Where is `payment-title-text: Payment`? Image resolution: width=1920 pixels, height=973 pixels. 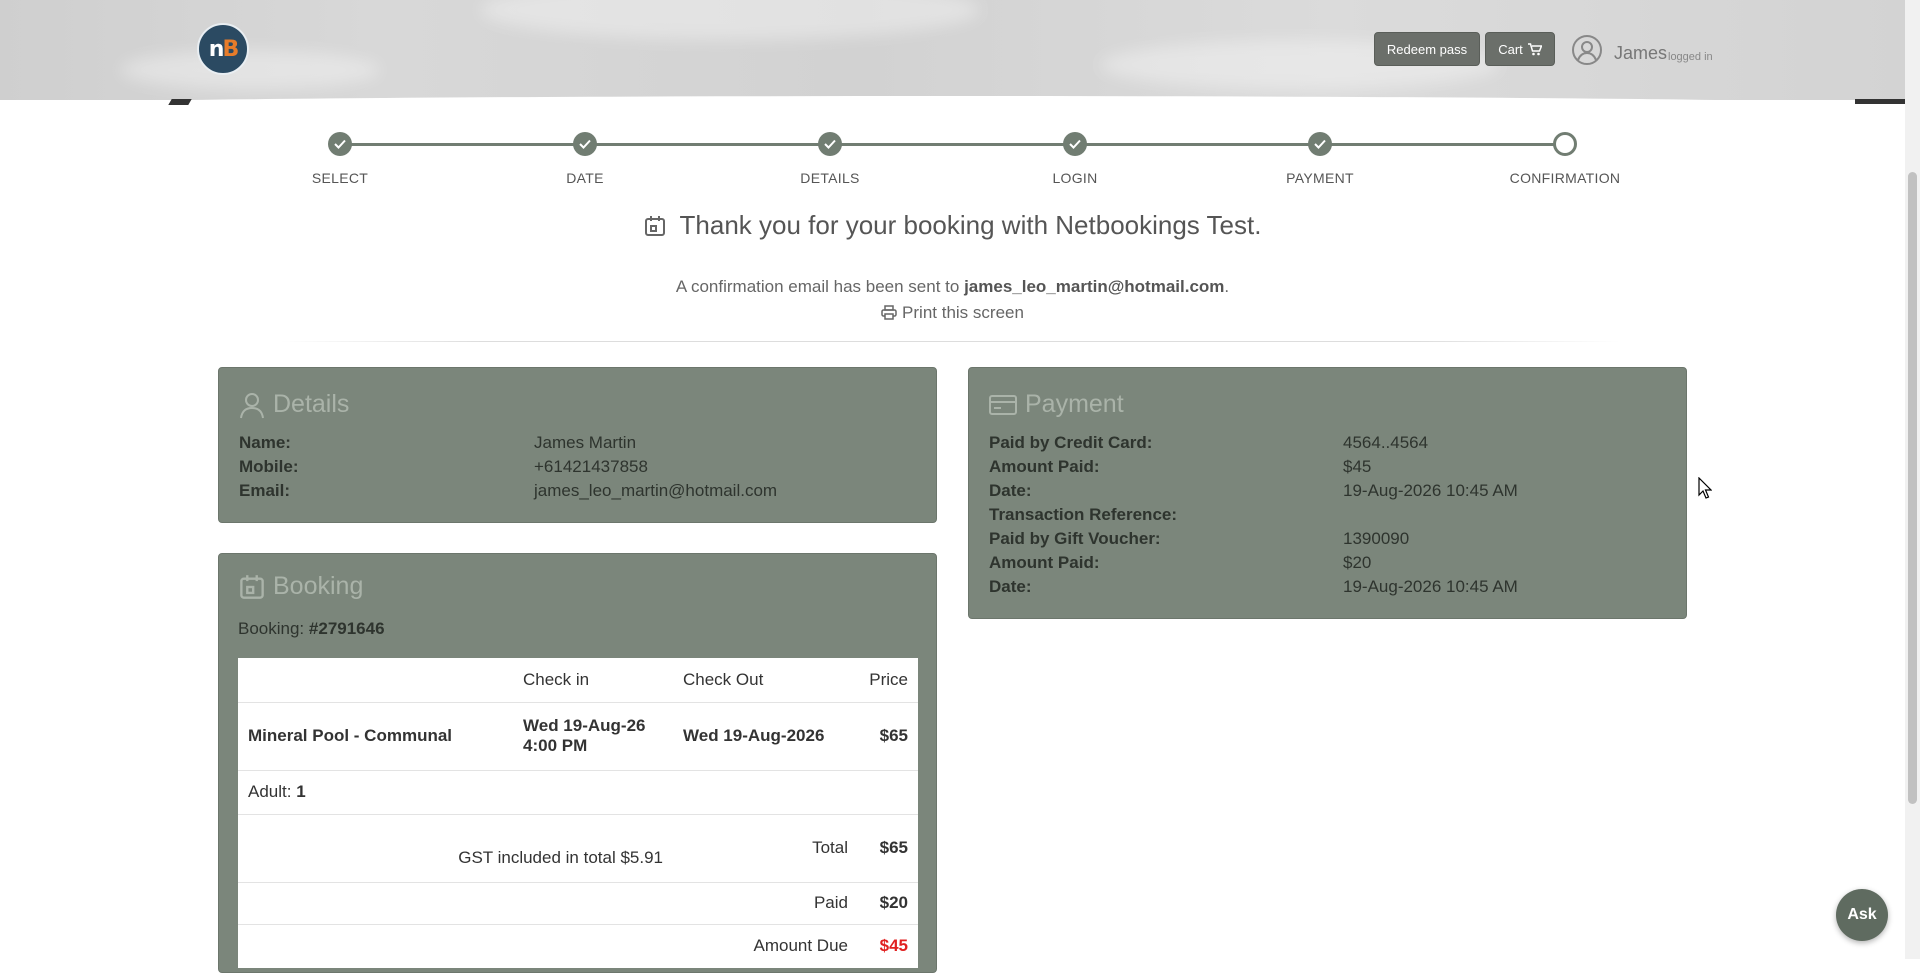
payment-title-text: Payment is located at coordinates (1074, 404).